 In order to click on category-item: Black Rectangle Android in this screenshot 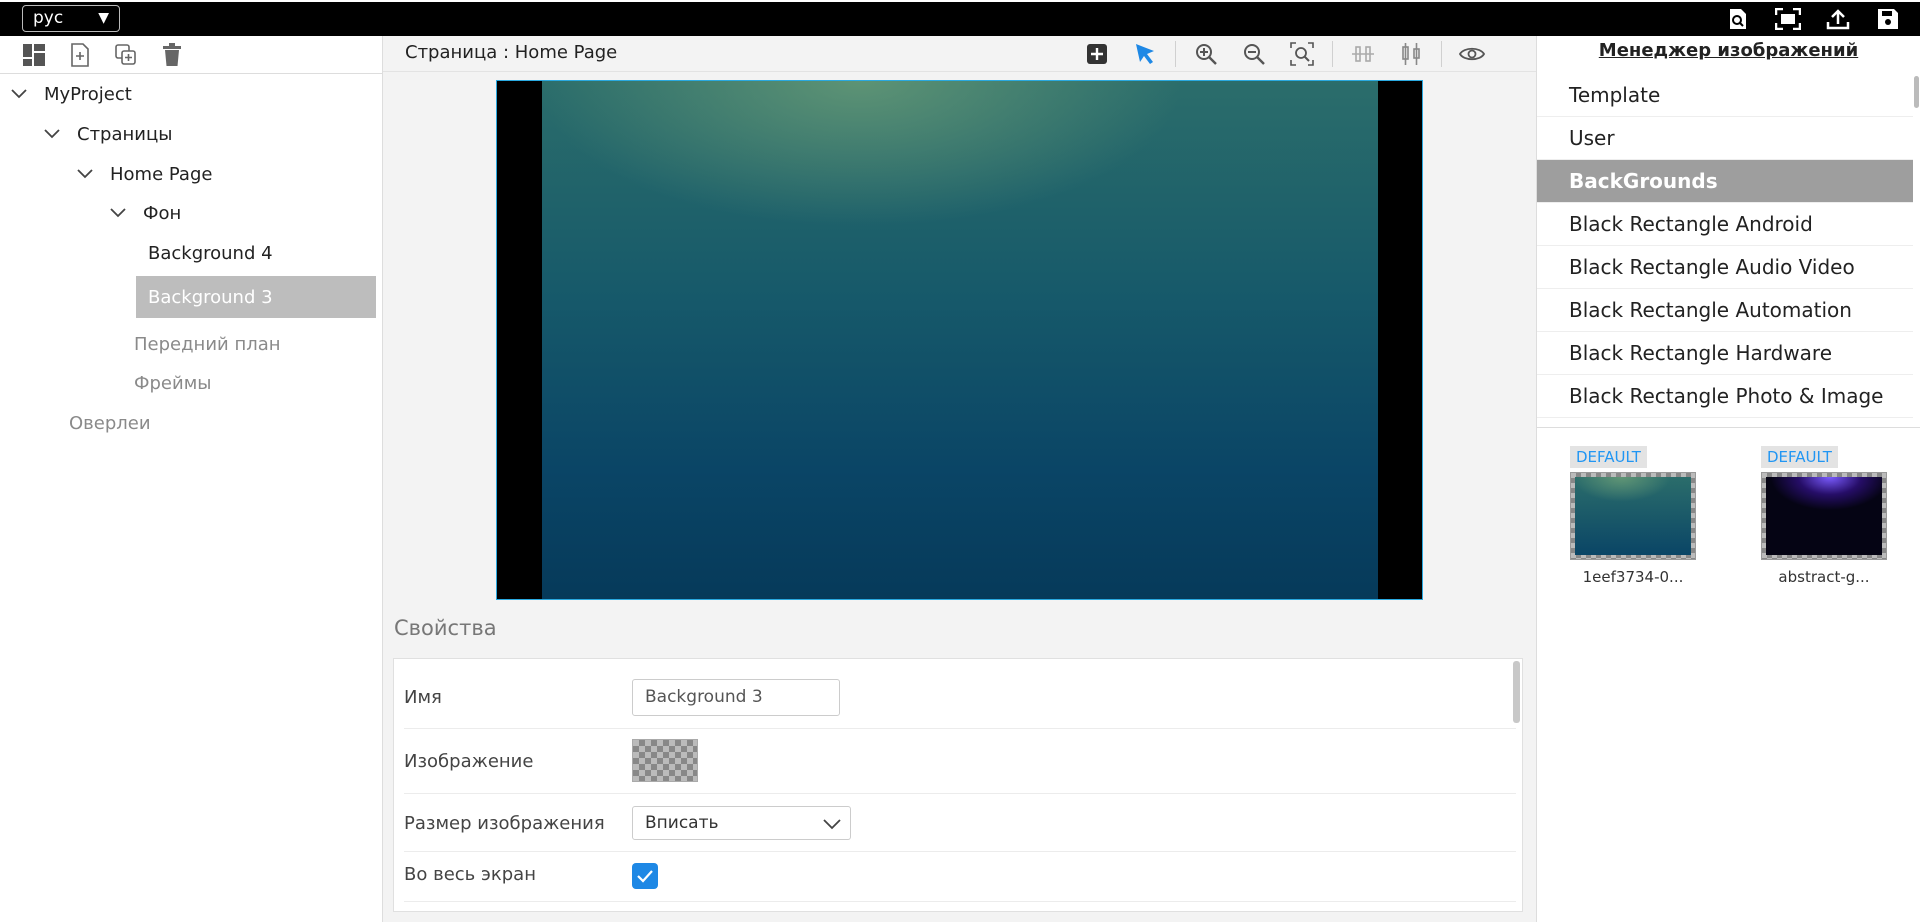, I will do `click(1725, 224)`.